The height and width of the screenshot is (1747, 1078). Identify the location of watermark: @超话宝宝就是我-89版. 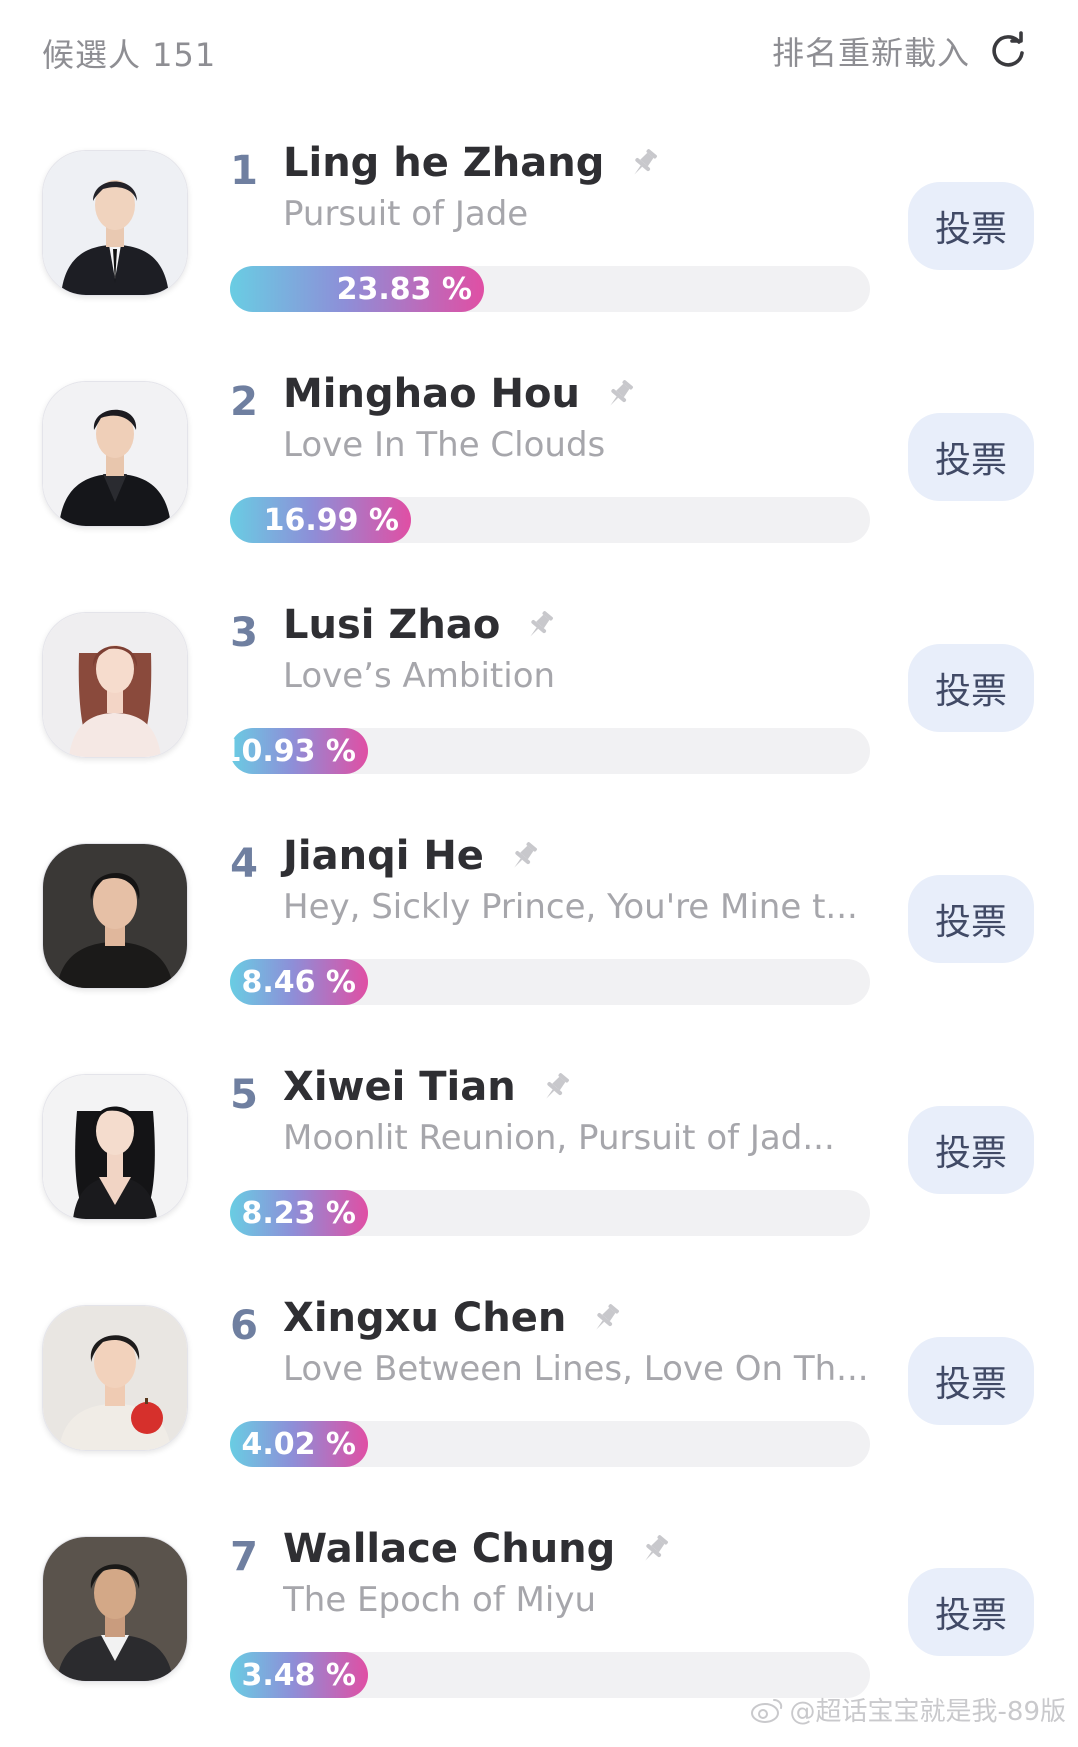
(908, 1709).